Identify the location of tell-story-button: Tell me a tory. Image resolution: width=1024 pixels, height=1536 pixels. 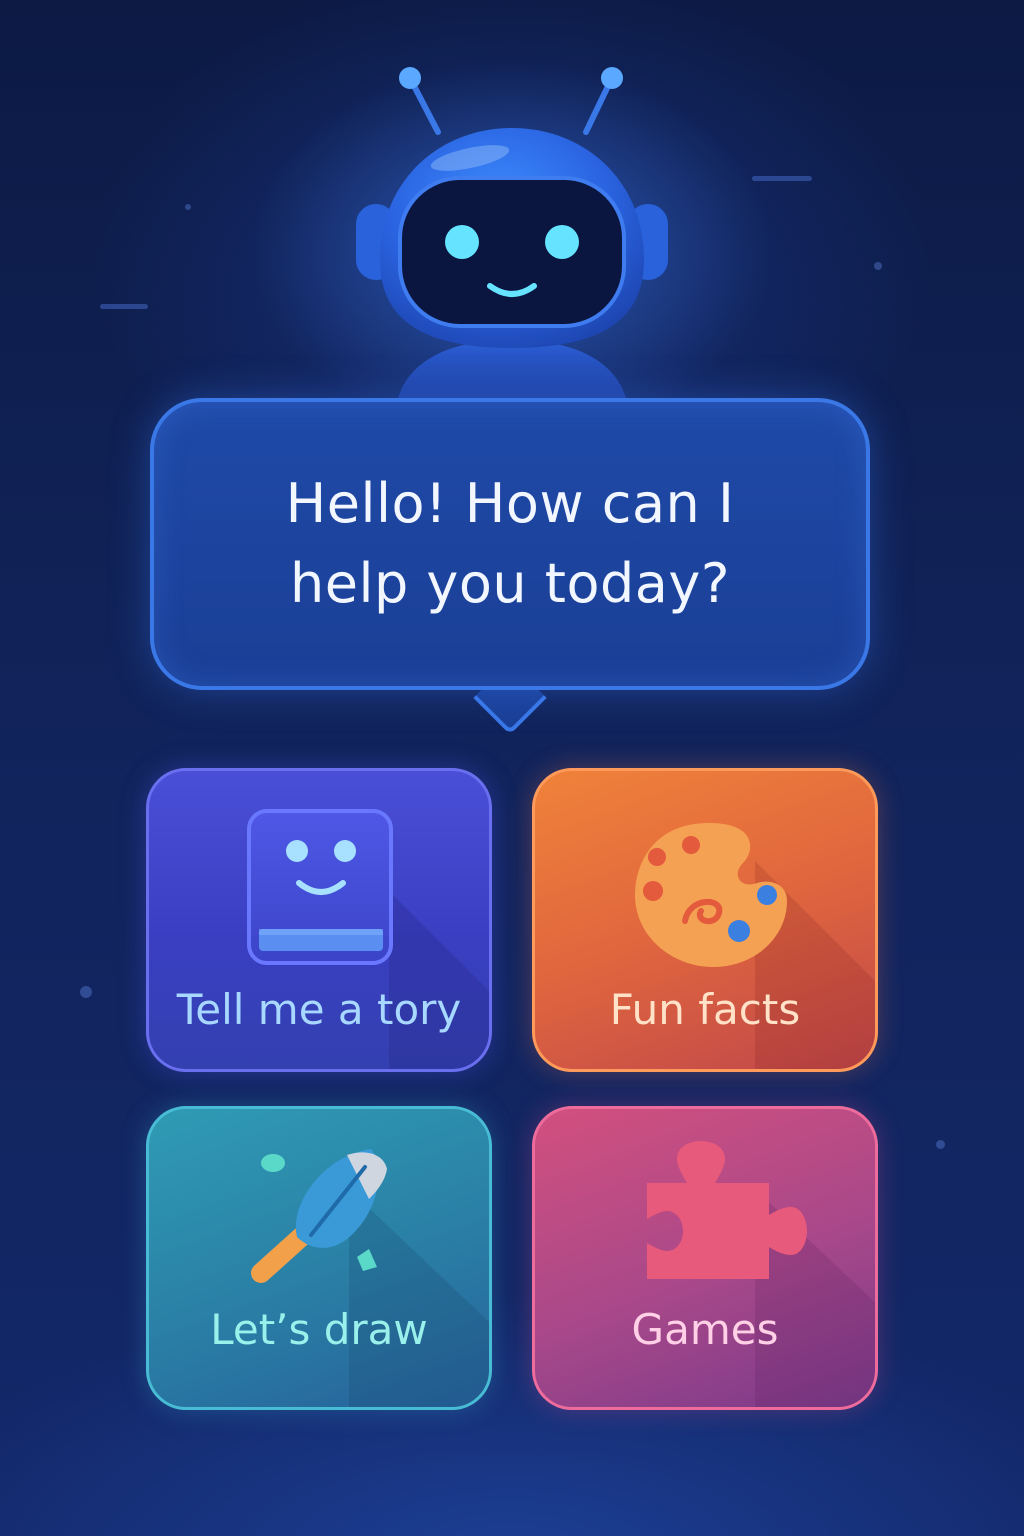
(319, 920).